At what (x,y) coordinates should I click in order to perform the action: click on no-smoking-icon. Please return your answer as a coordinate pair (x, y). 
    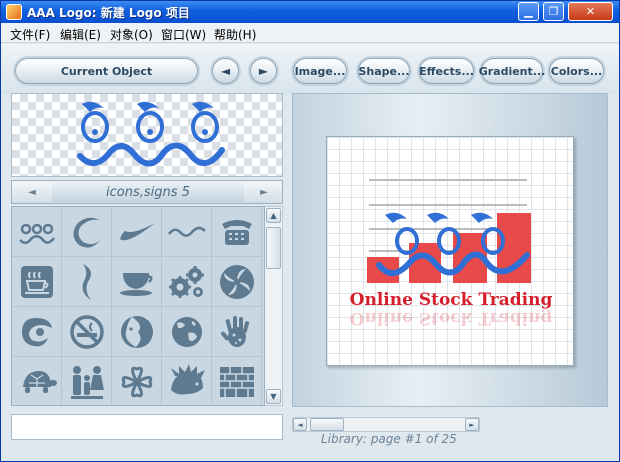
    Looking at the image, I should click on (86, 331).